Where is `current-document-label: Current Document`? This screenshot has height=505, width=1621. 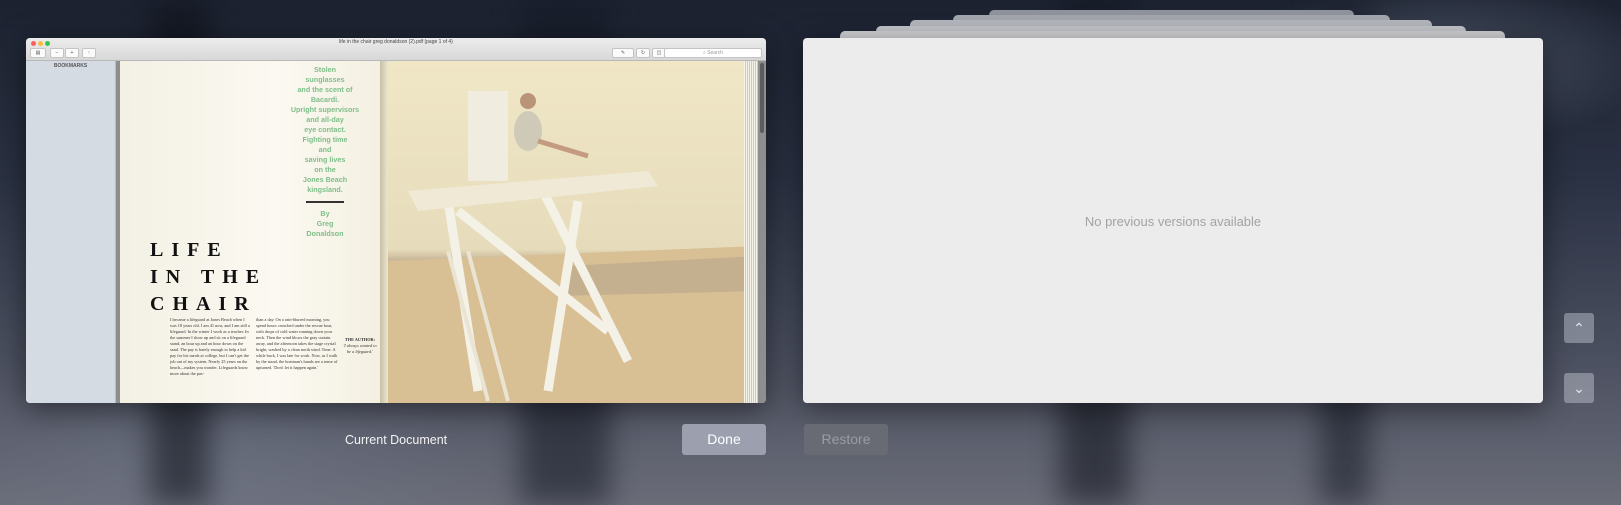 current-document-label: Current Document is located at coordinates (396, 440).